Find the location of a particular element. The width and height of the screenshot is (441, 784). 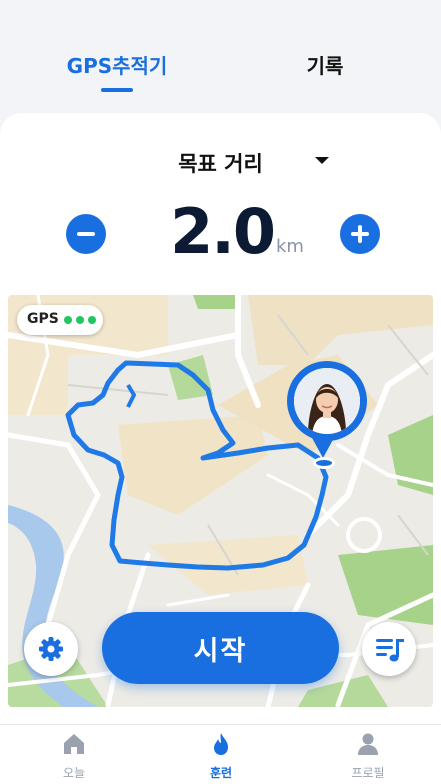

flame-icon is located at coordinates (221, 744).